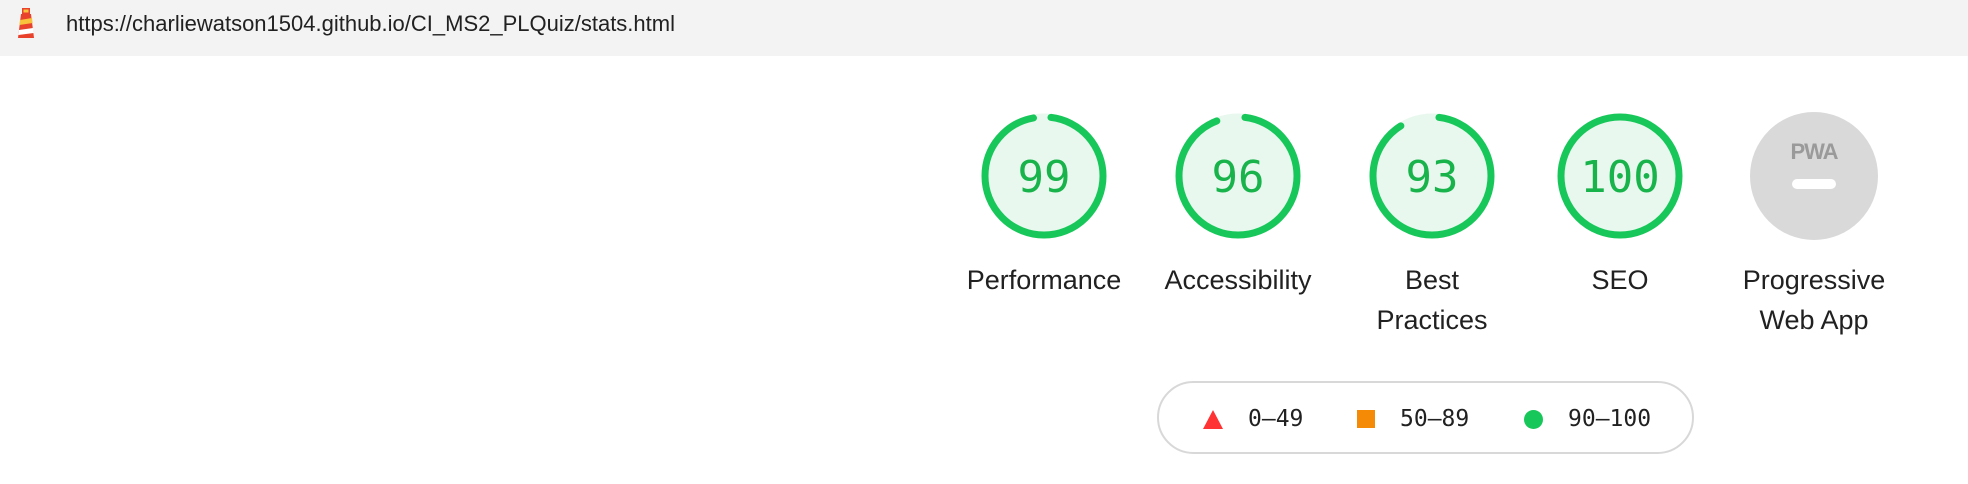  Describe the element at coordinates (1213, 419) in the screenshot. I see `red-triangle-icon` at that location.